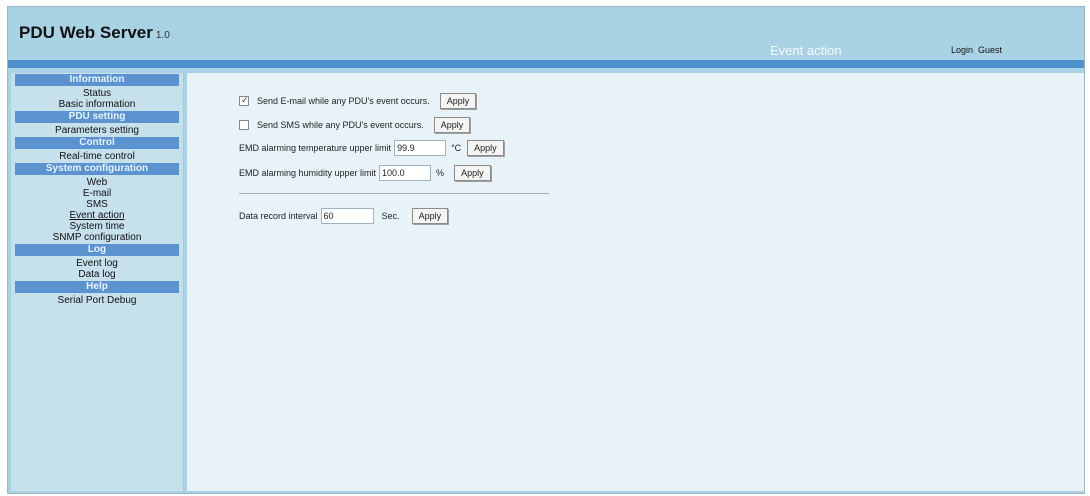 This screenshot has height=496, width=1090. Describe the element at coordinates (430, 216) in the screenshot. I see `data-interval-apply-button: Apply` at that location.